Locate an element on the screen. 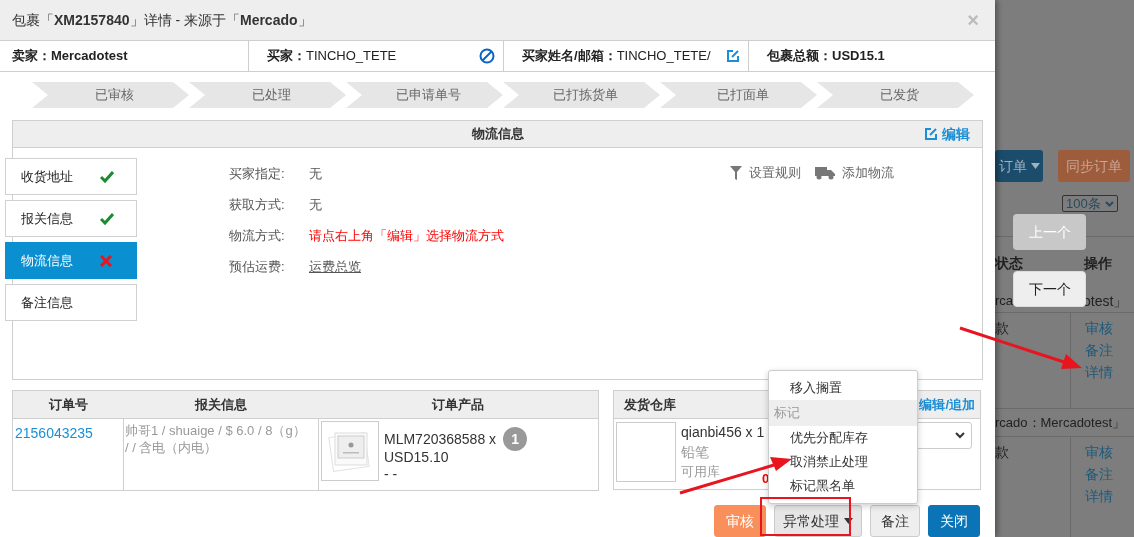 This screenshot has height=537, width=1134. progress-step: 已申请单号 is located at coordinates (424, 95).